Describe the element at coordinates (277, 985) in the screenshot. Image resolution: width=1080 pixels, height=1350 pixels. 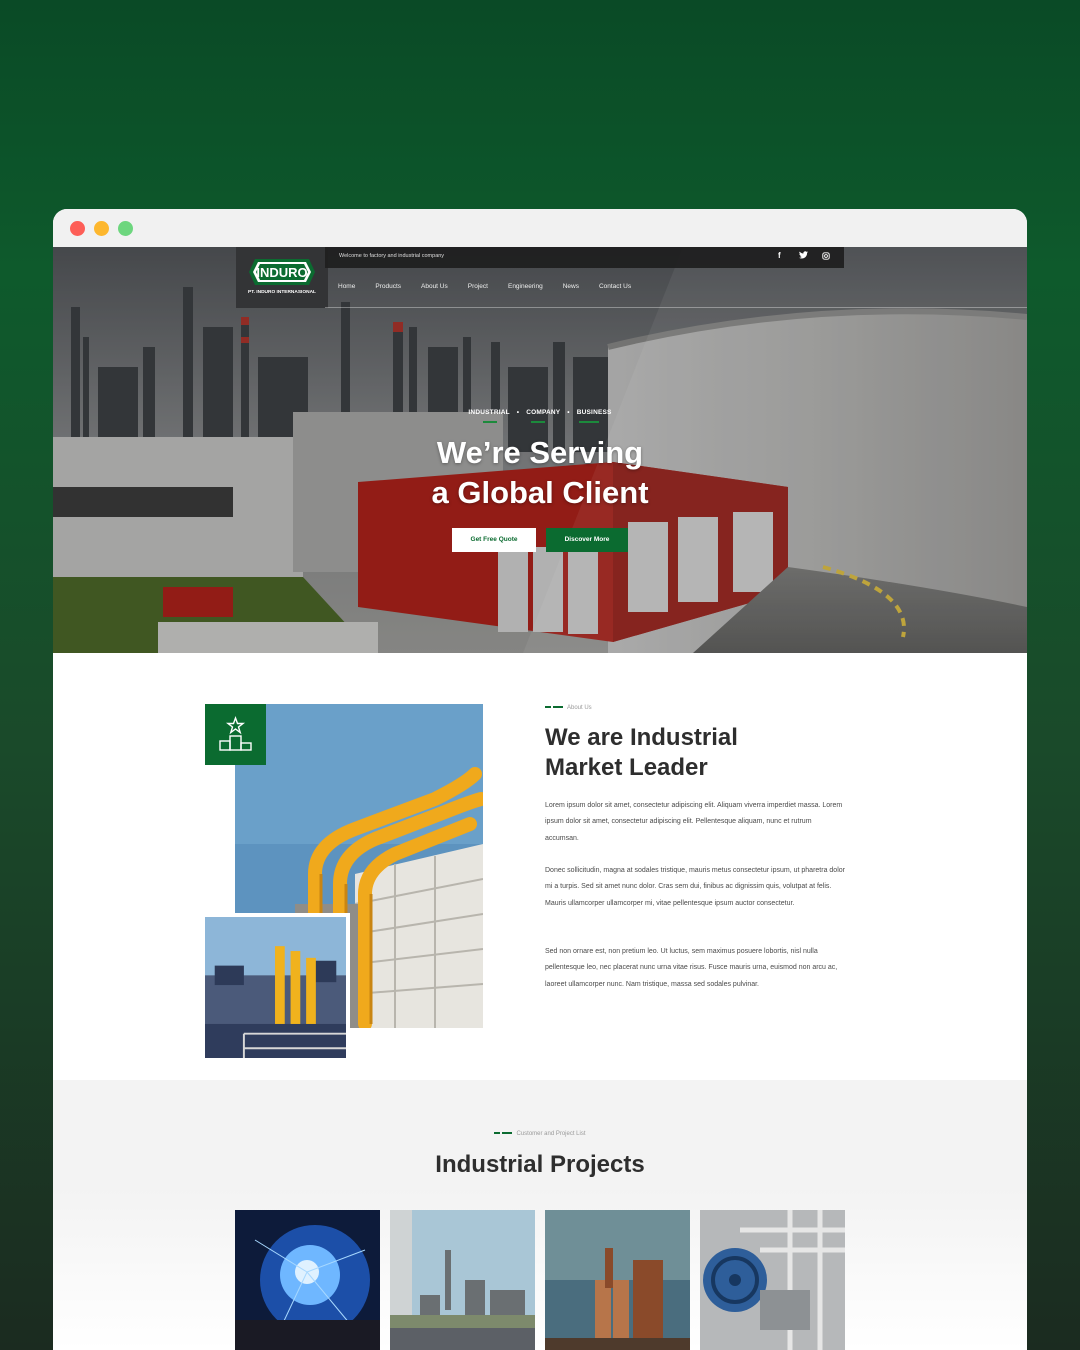
I see `about-secondary-image` at that location.